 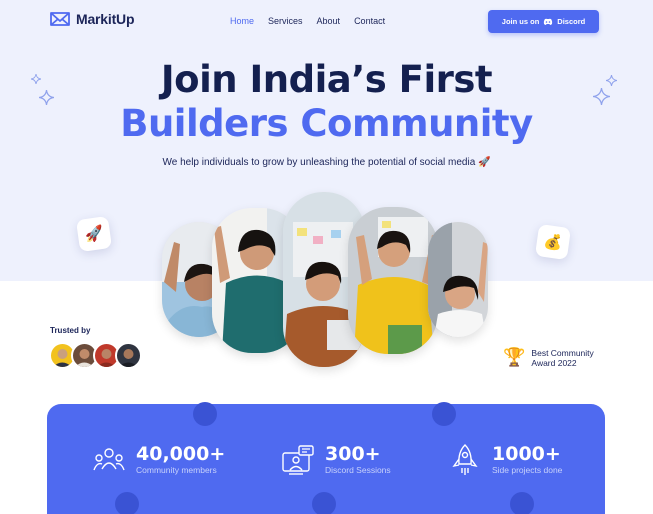 What do you see at coordinates (314, 21) in the screenshot?
I see `main-nav: Home Services About Contact` at bounding box center [314, 21].